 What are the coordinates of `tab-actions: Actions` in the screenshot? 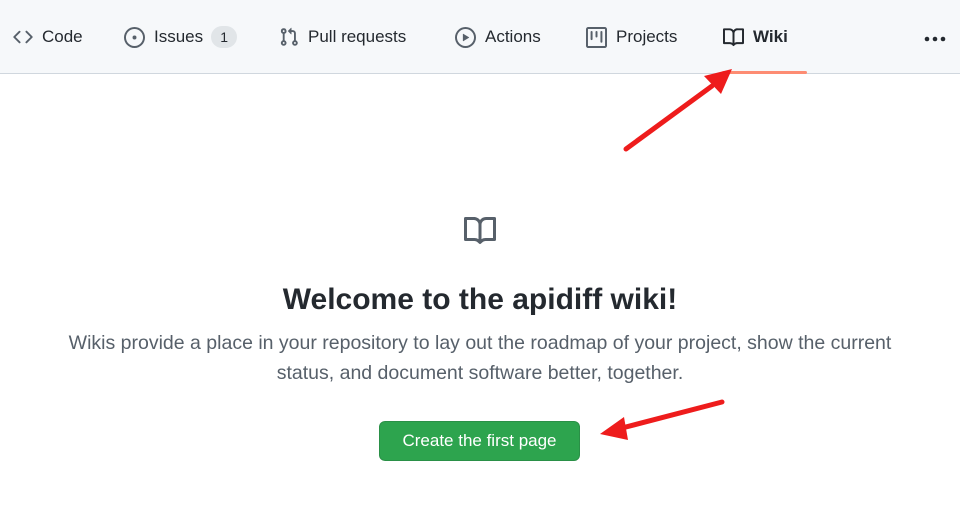 It's located at (498, 37).